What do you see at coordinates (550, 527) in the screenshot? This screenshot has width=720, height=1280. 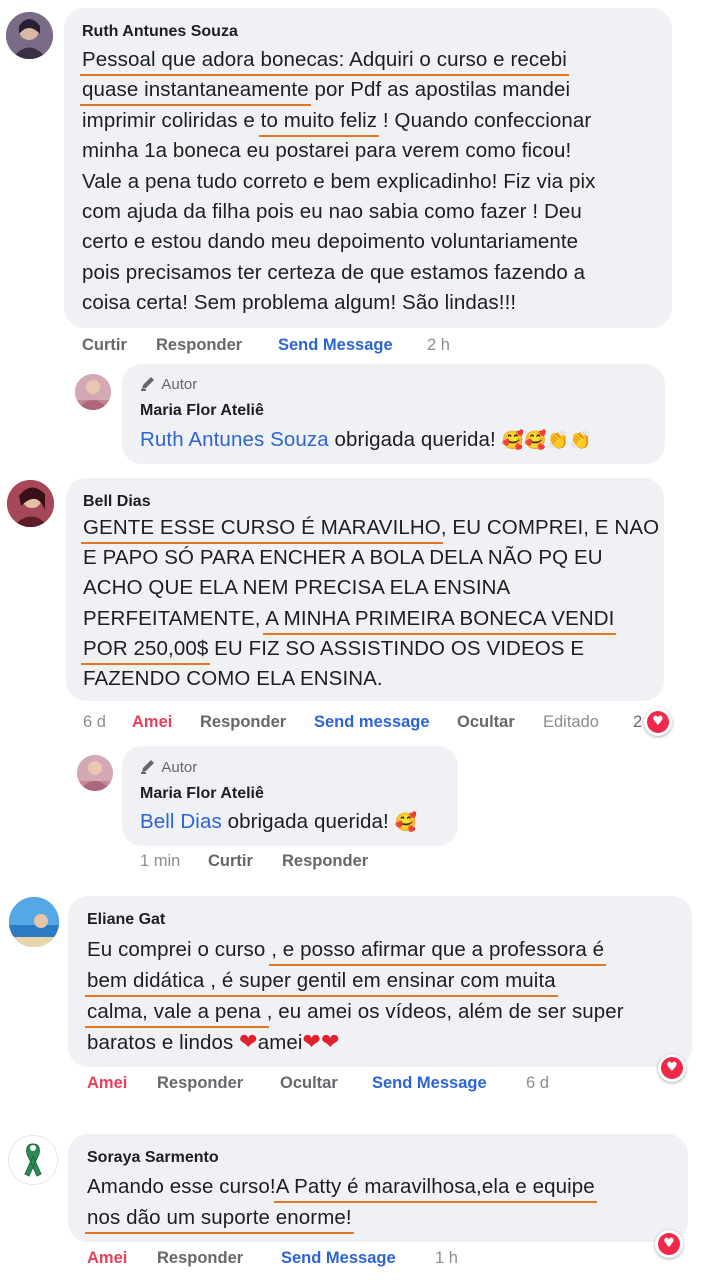 I see `text-segment: , EU COMPREI, E NAO` at bounding box center [550, 527].